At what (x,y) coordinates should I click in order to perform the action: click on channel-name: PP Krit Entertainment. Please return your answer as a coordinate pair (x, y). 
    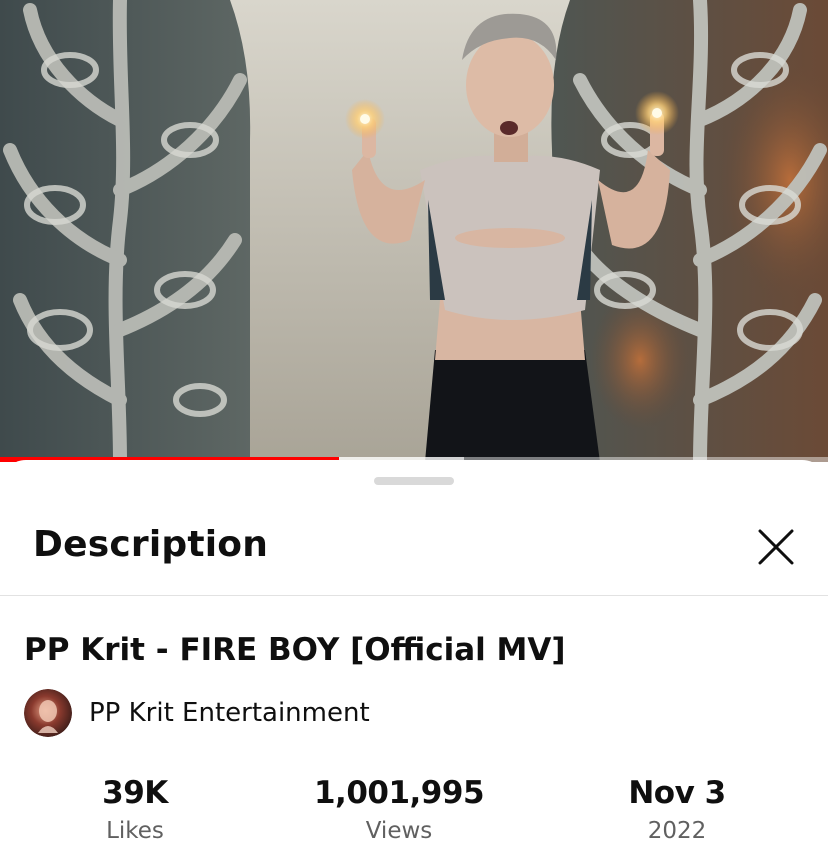
    Looking at the image, I should click on (229, 713).